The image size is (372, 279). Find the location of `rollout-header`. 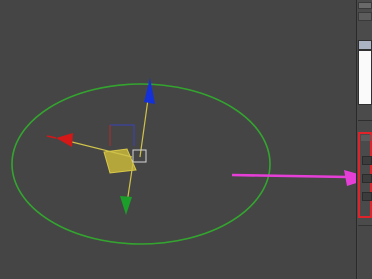

rollout-header is located at coordinates (366, 138).